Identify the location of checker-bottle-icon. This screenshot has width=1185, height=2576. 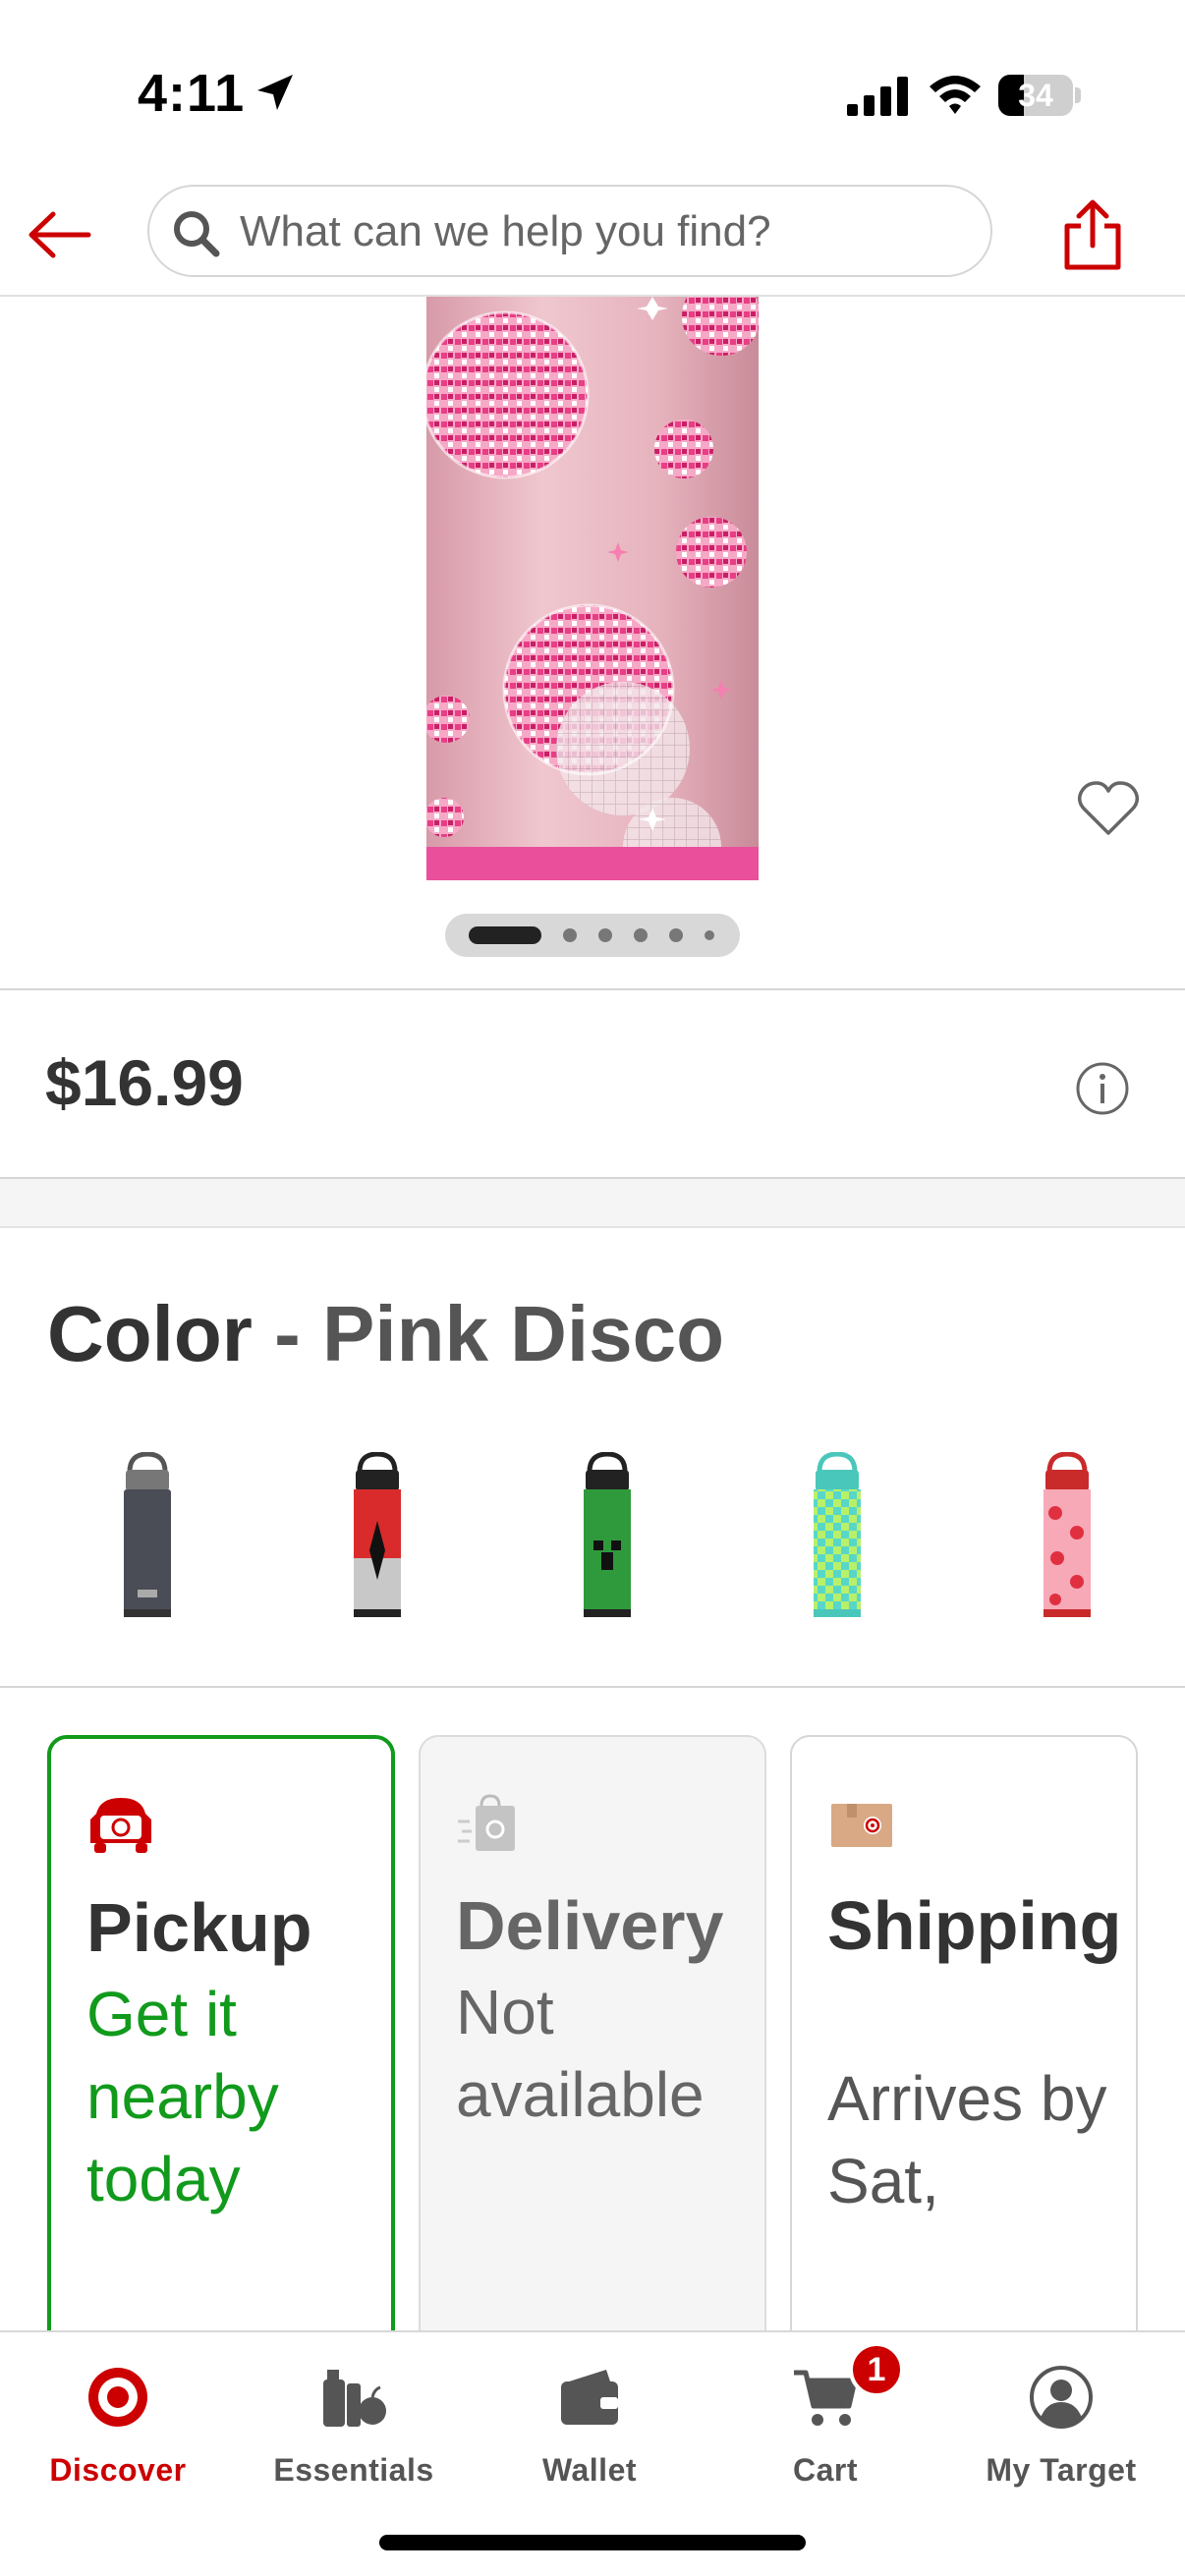
(838, 1534).